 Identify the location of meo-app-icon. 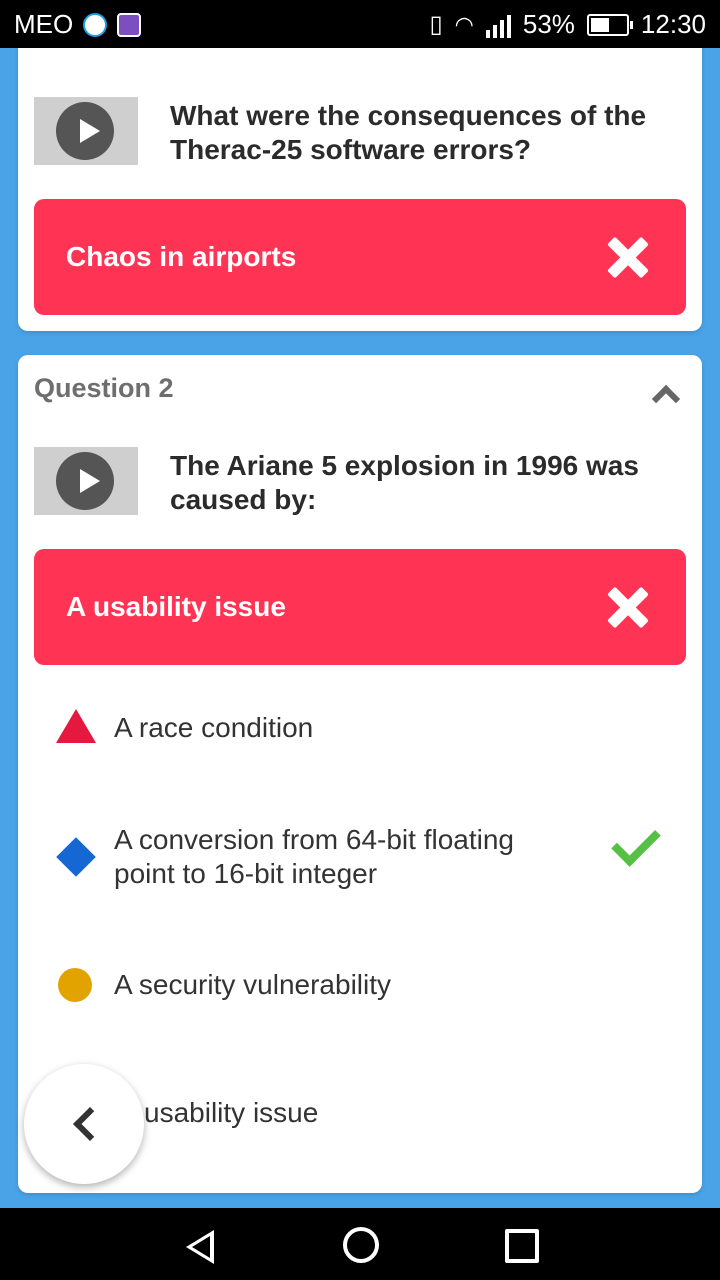
(95, 24).